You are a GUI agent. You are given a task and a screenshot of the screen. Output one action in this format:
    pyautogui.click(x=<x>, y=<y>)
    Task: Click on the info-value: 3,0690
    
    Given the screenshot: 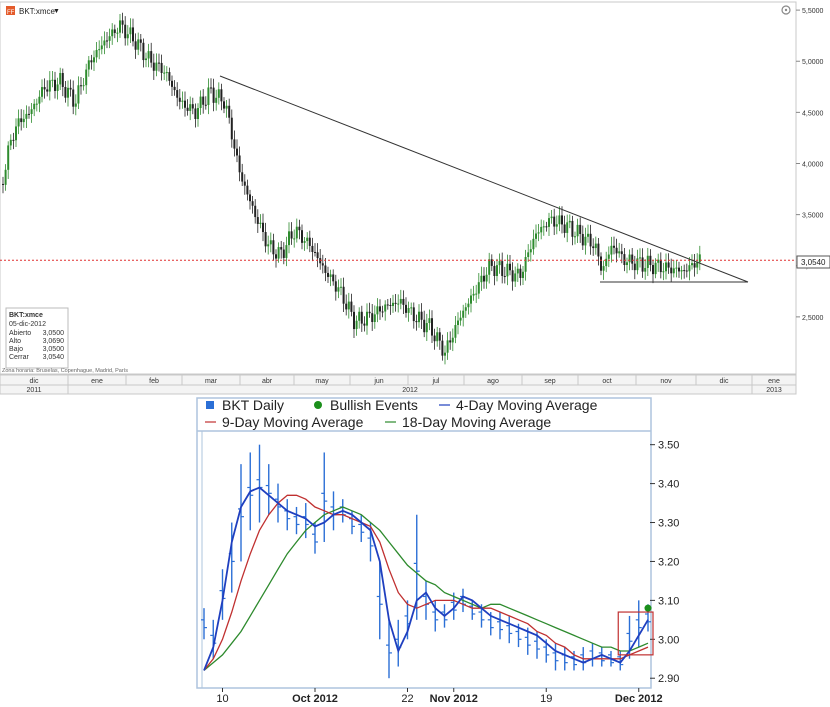 What is the action you would take?
    pyautogui.click(x=54, y=341)
    